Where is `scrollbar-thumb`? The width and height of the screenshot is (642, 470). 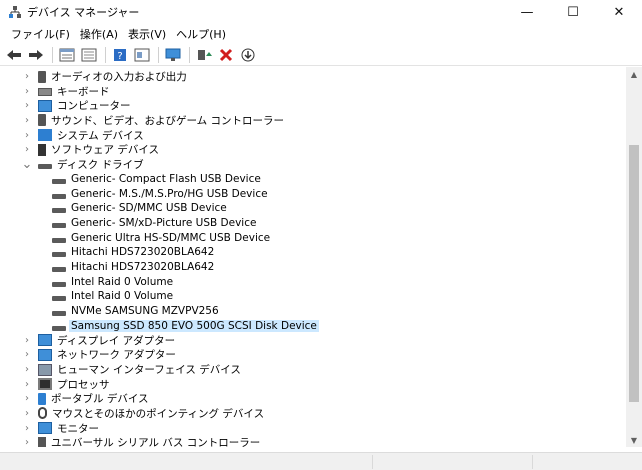
scrollbar-thumb is located at coordinates (634, 273).